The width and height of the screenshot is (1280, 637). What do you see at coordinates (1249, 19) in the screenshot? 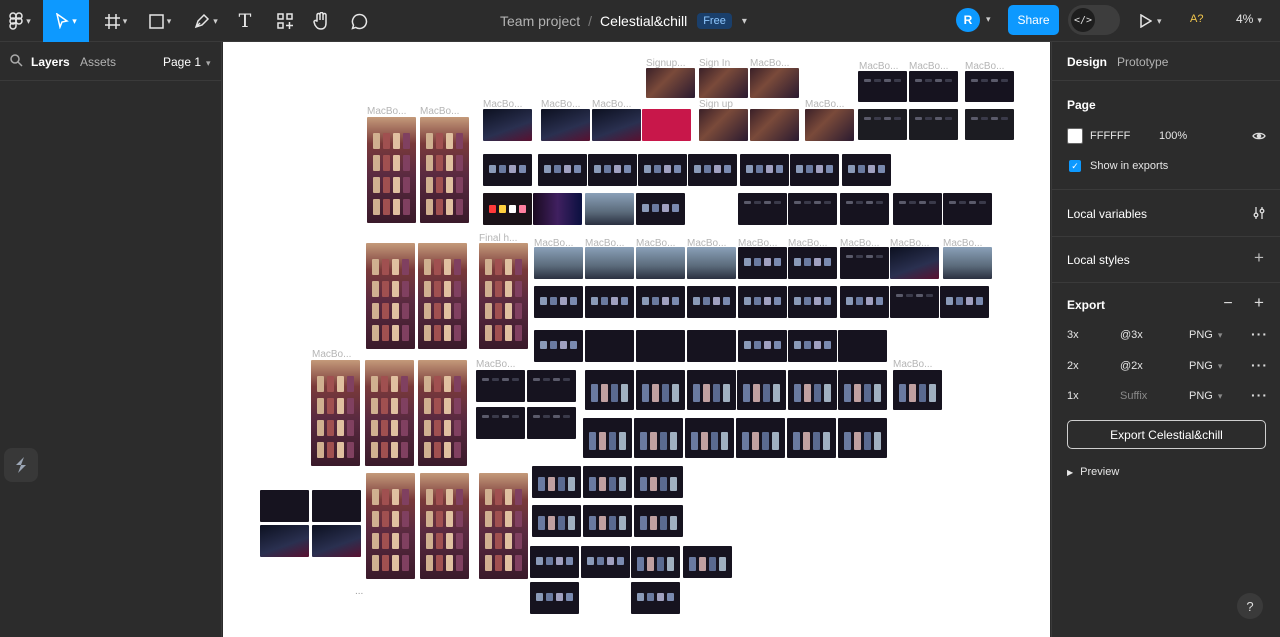
I see `zoom-level: 4% ▾` at bounding box center [1249, 19].